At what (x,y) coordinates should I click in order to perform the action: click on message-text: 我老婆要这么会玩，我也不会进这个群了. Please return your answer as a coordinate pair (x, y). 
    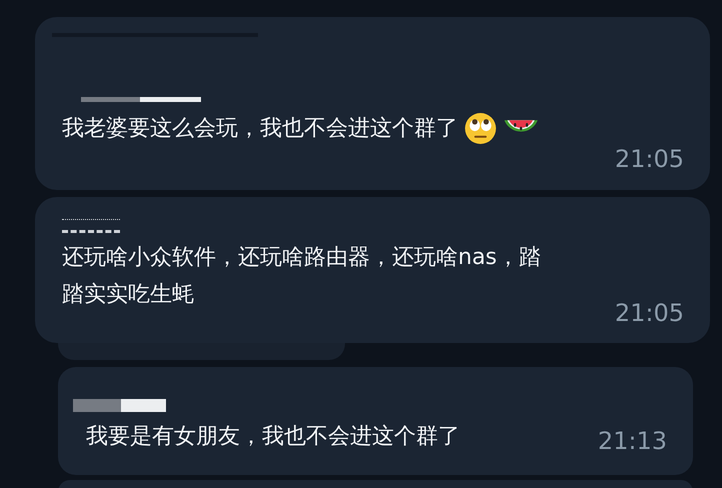
    Looking at the image, I should click on (260, 129).